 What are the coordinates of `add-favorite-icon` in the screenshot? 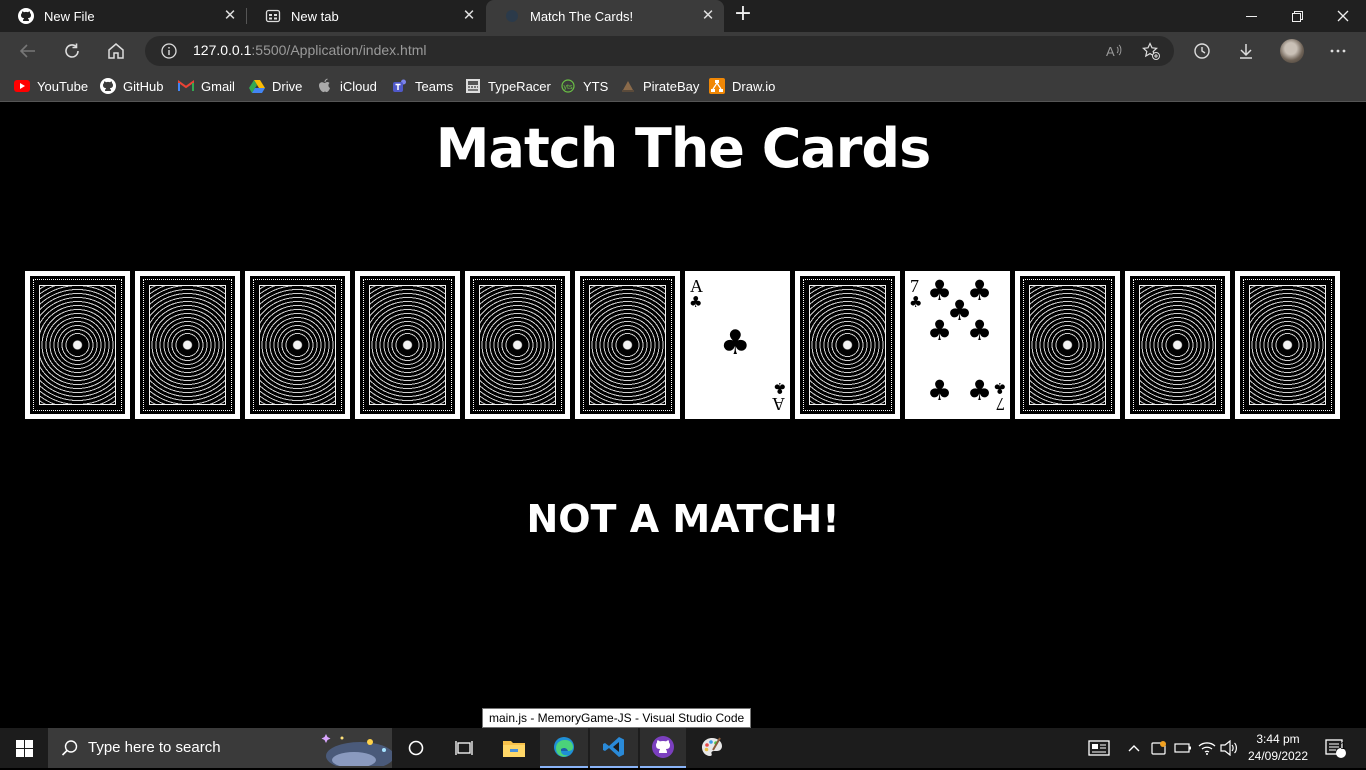 It's located at (1151, 53).